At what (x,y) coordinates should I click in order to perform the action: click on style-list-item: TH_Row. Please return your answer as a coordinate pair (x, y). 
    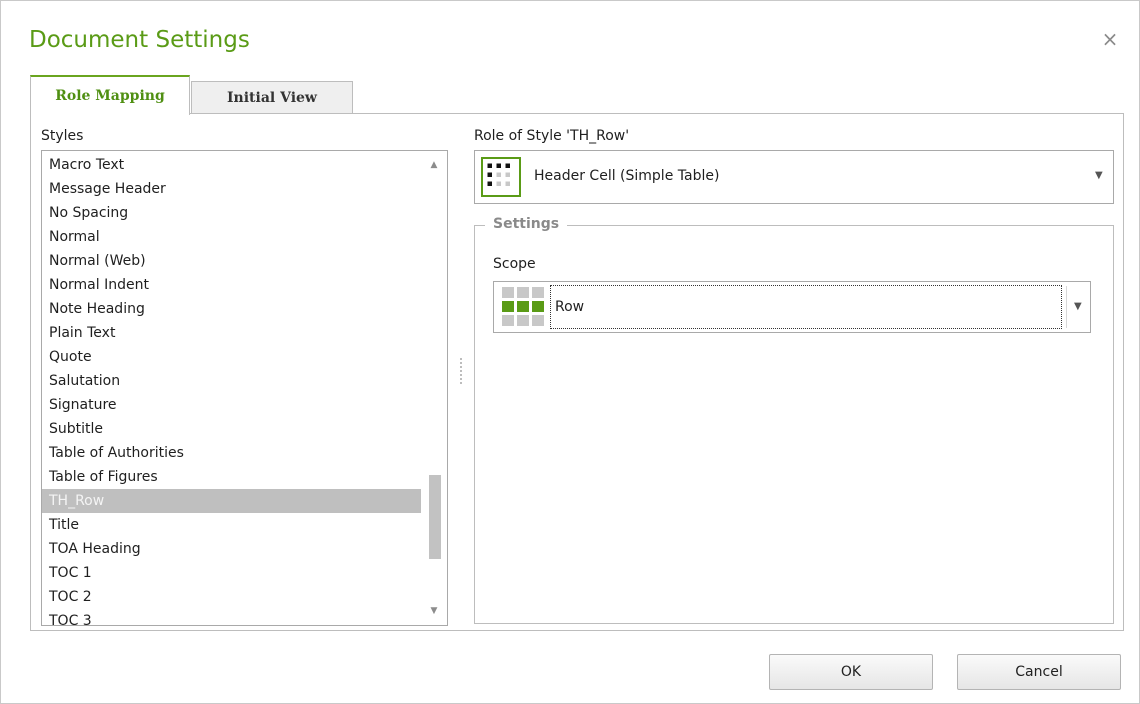
    Looking at the image, I should click on (231, 501).